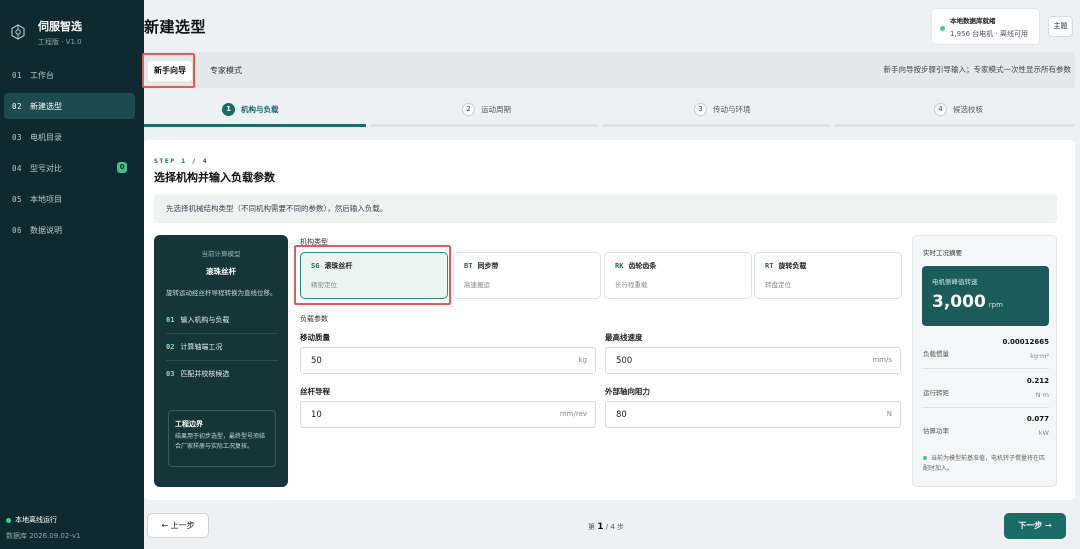  I want to click on step-label: 运动周期, so click(496, 109).